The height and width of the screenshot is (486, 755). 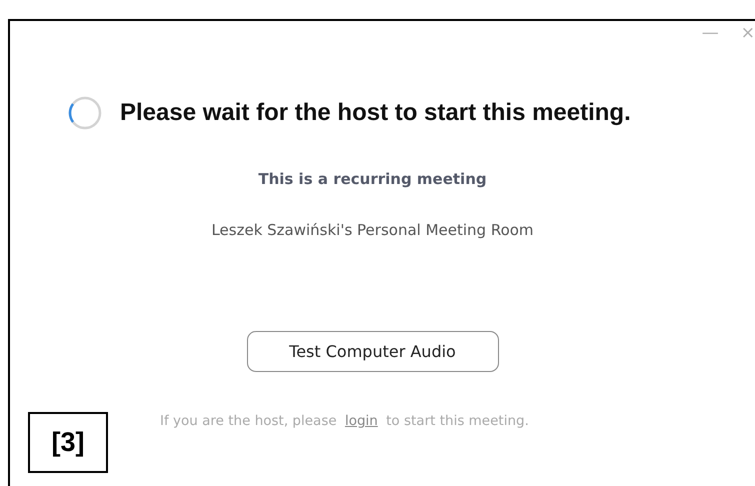 I want to click on minimize-icon: —, so click(x=710, y=34).